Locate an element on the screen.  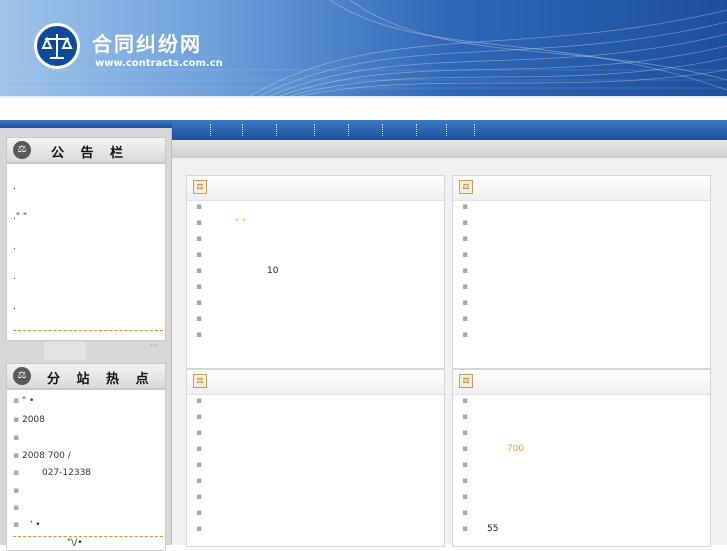
hot-item: "\/• is located at coordinates (75, 543).